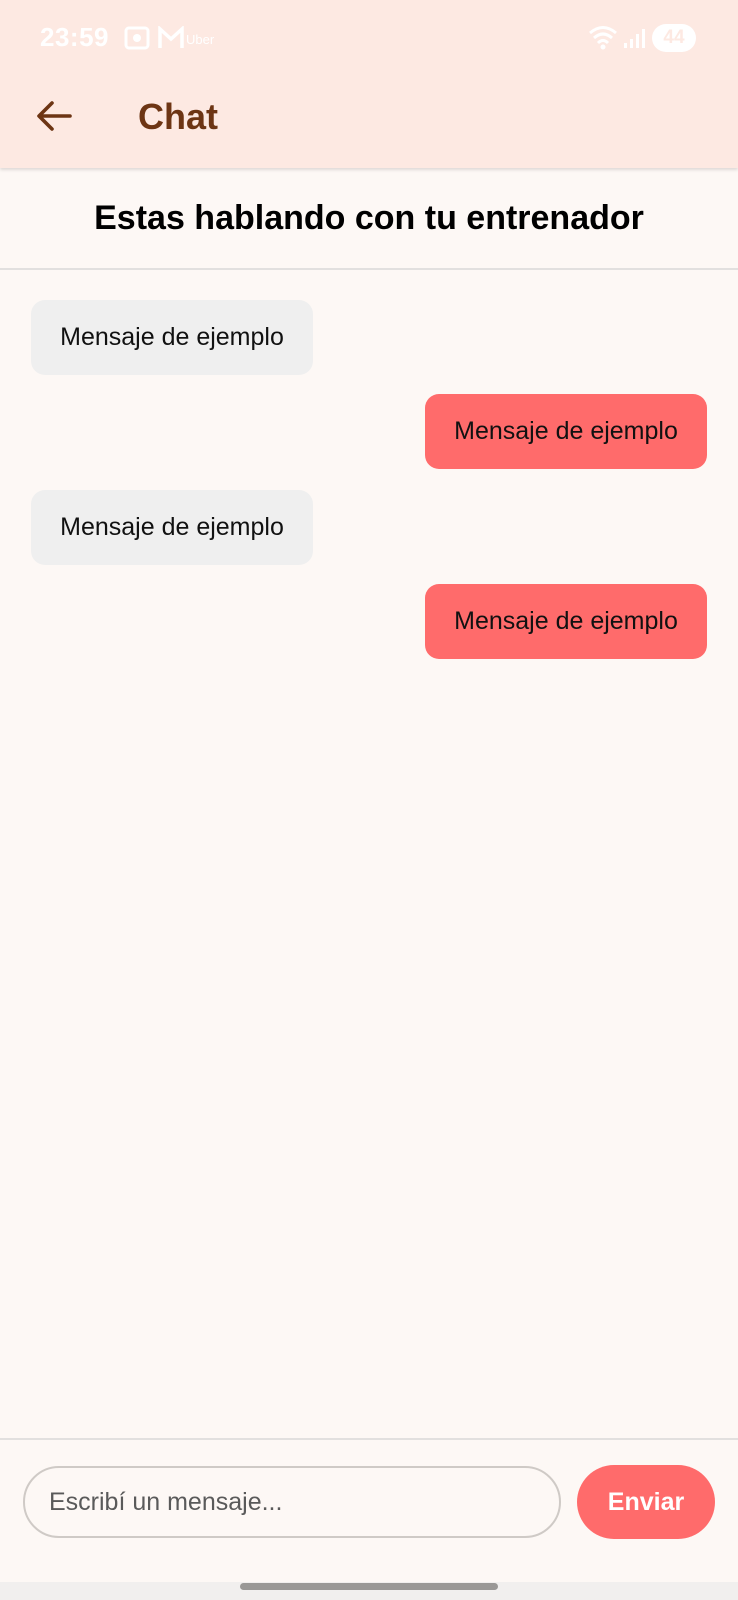 This screenshot has height=1600, width=738. What do you see at coordinates (137, 38) in the screenshot?
I see `screenshot-notification-icon` at bounding box center [137, 38].